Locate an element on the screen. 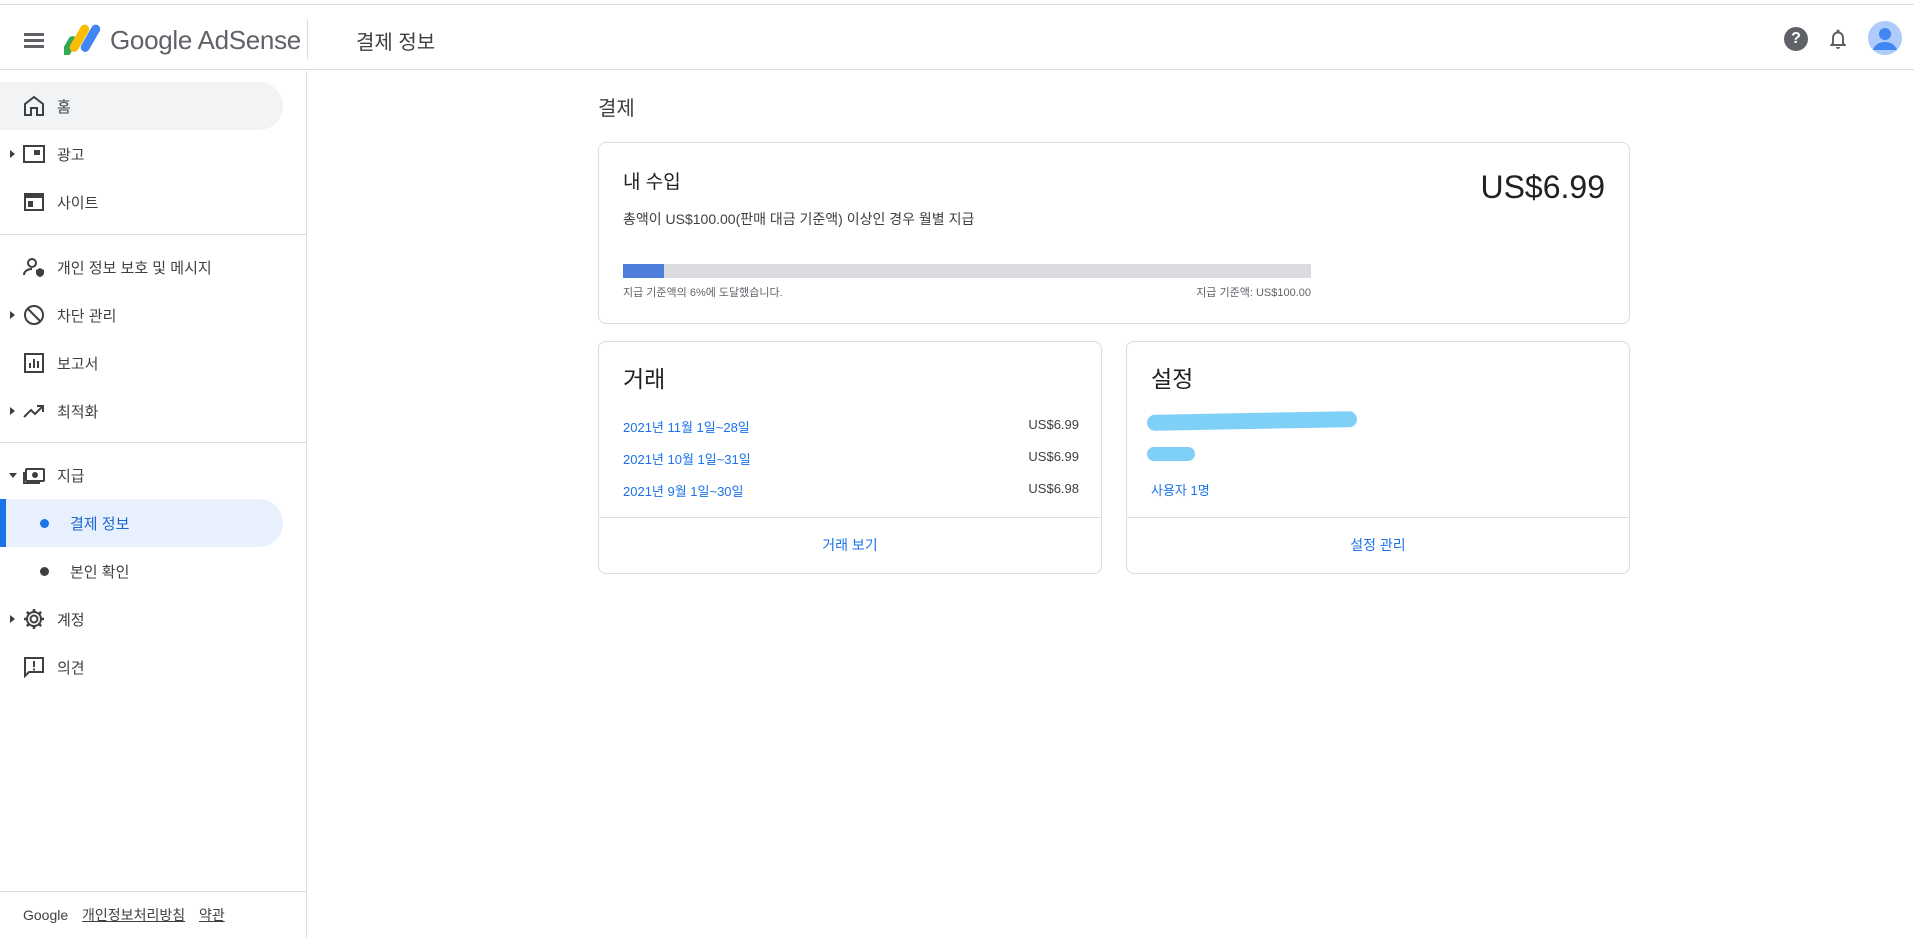 The image size is (1914, 938). payment-threshold-progress is located at coordinates (967, 271).